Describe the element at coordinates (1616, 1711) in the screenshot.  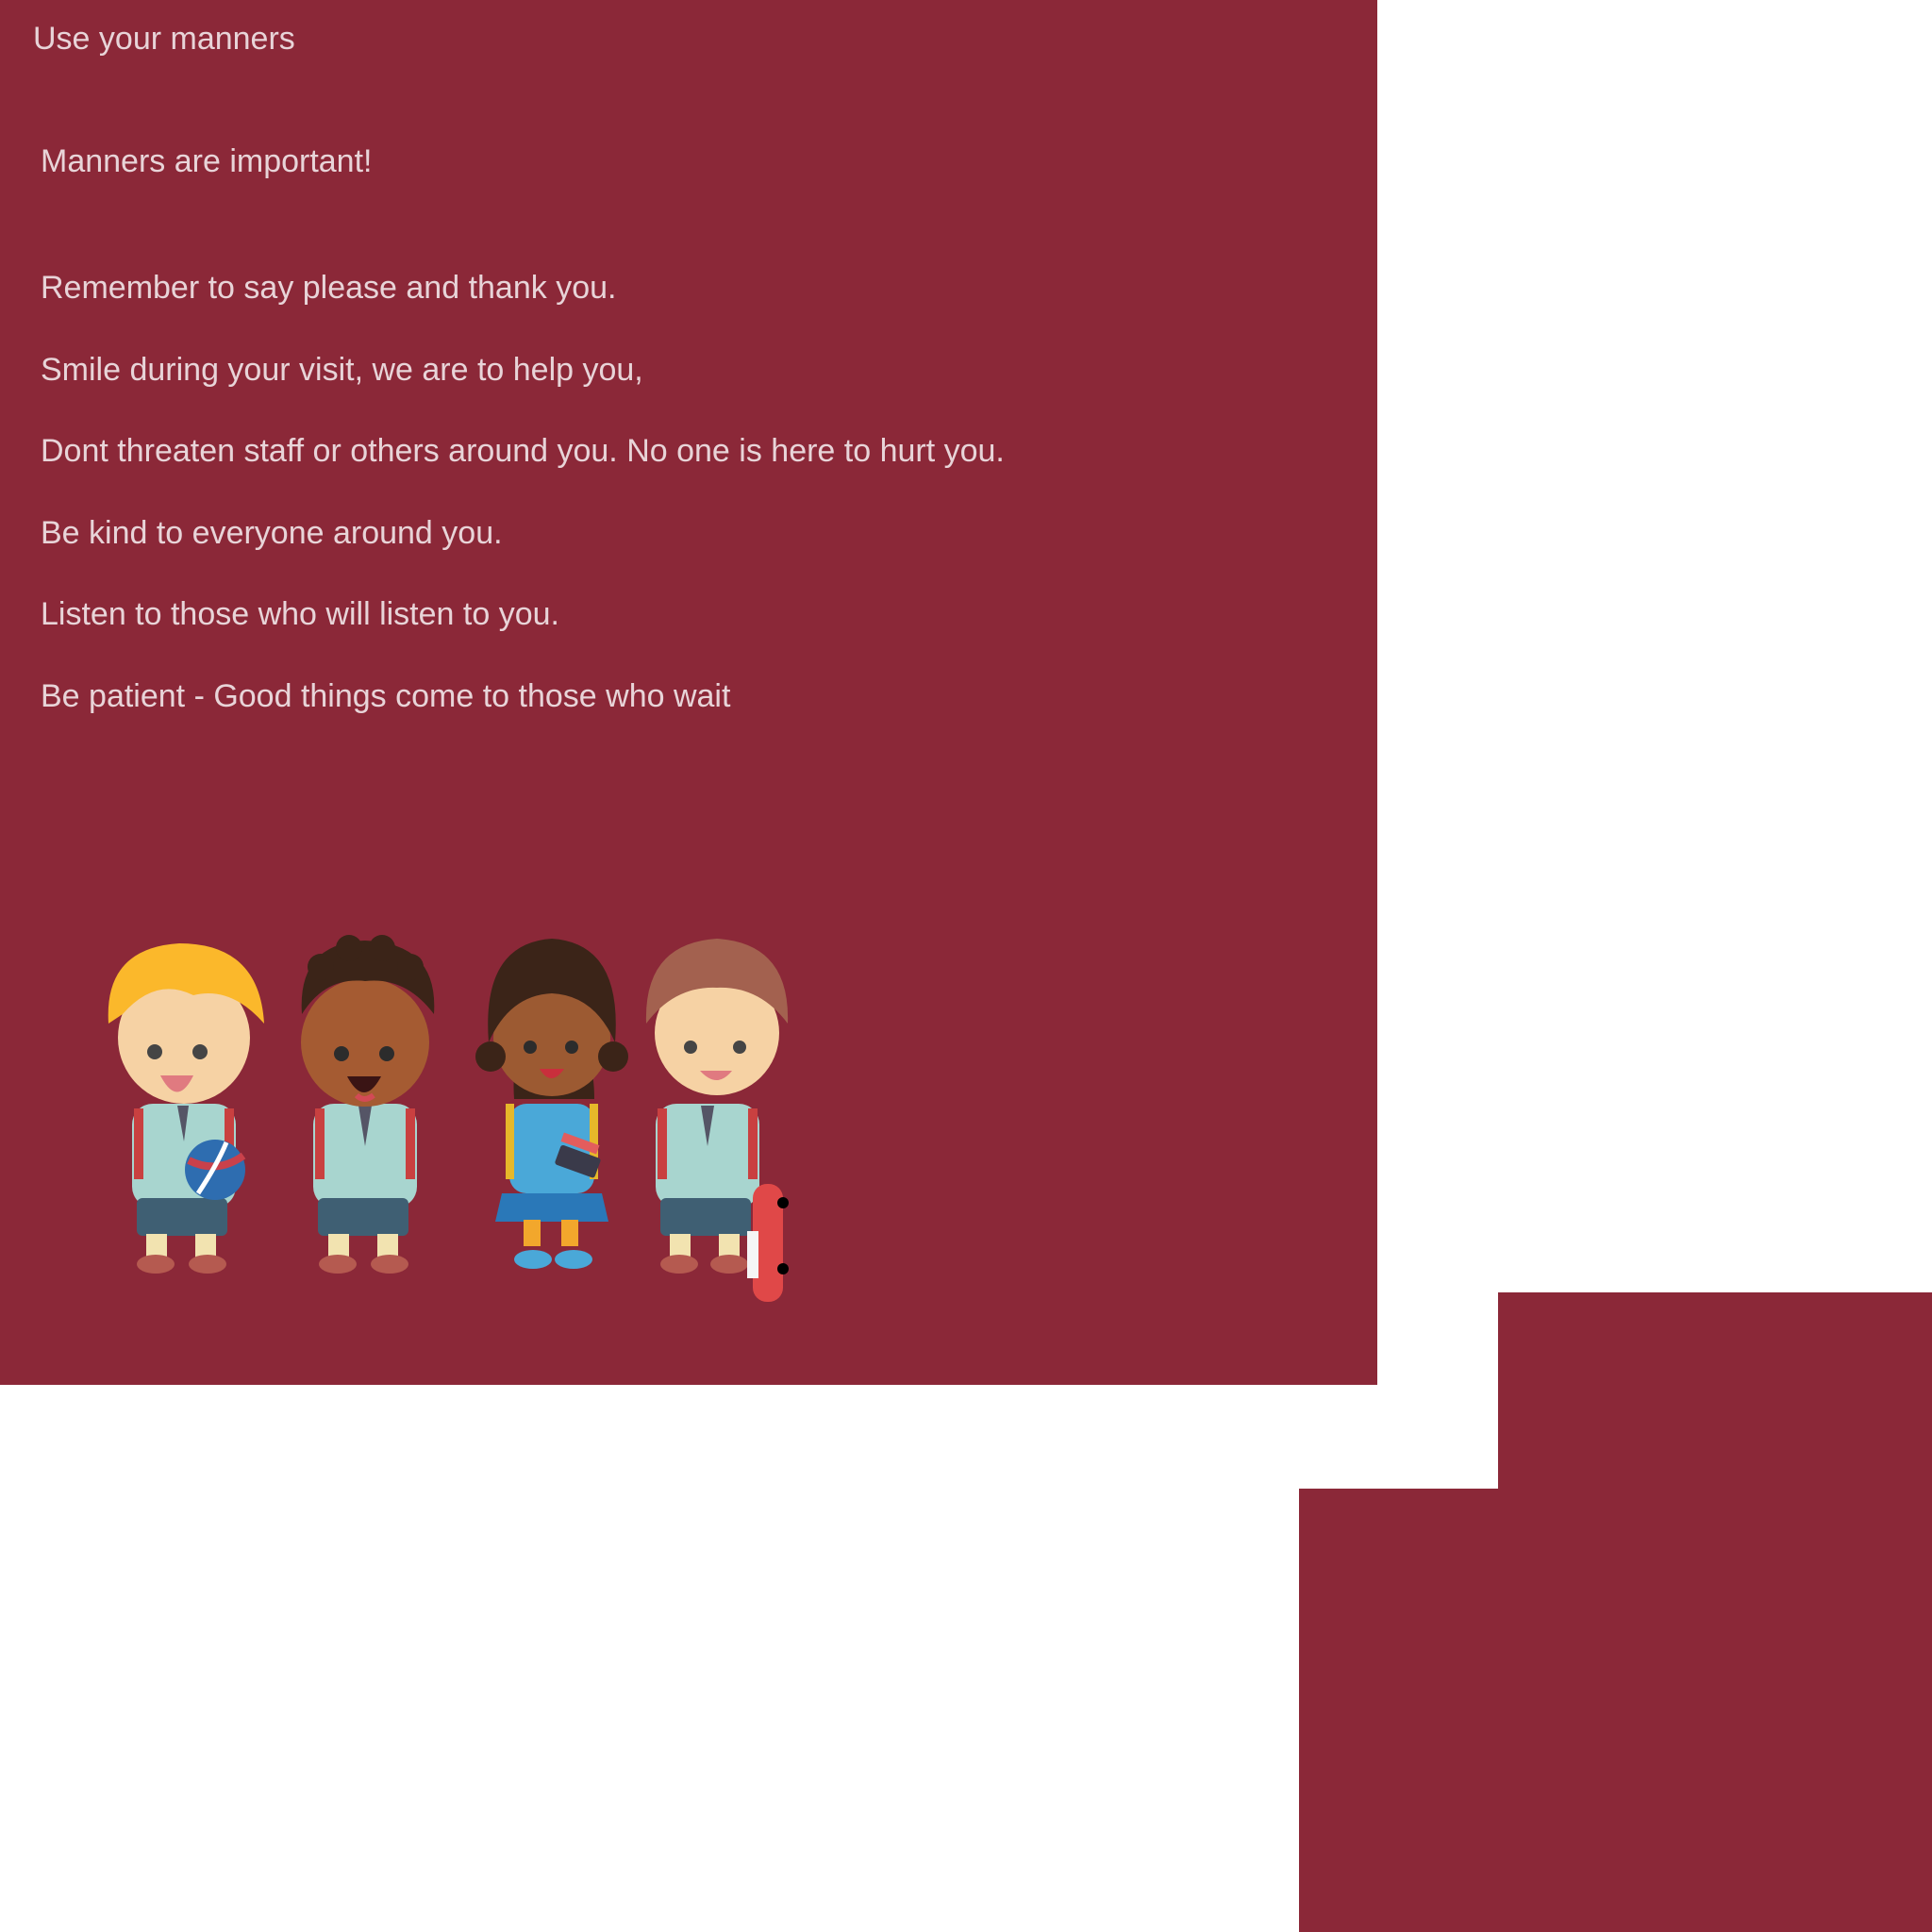
I see `decorative-block` at that location.